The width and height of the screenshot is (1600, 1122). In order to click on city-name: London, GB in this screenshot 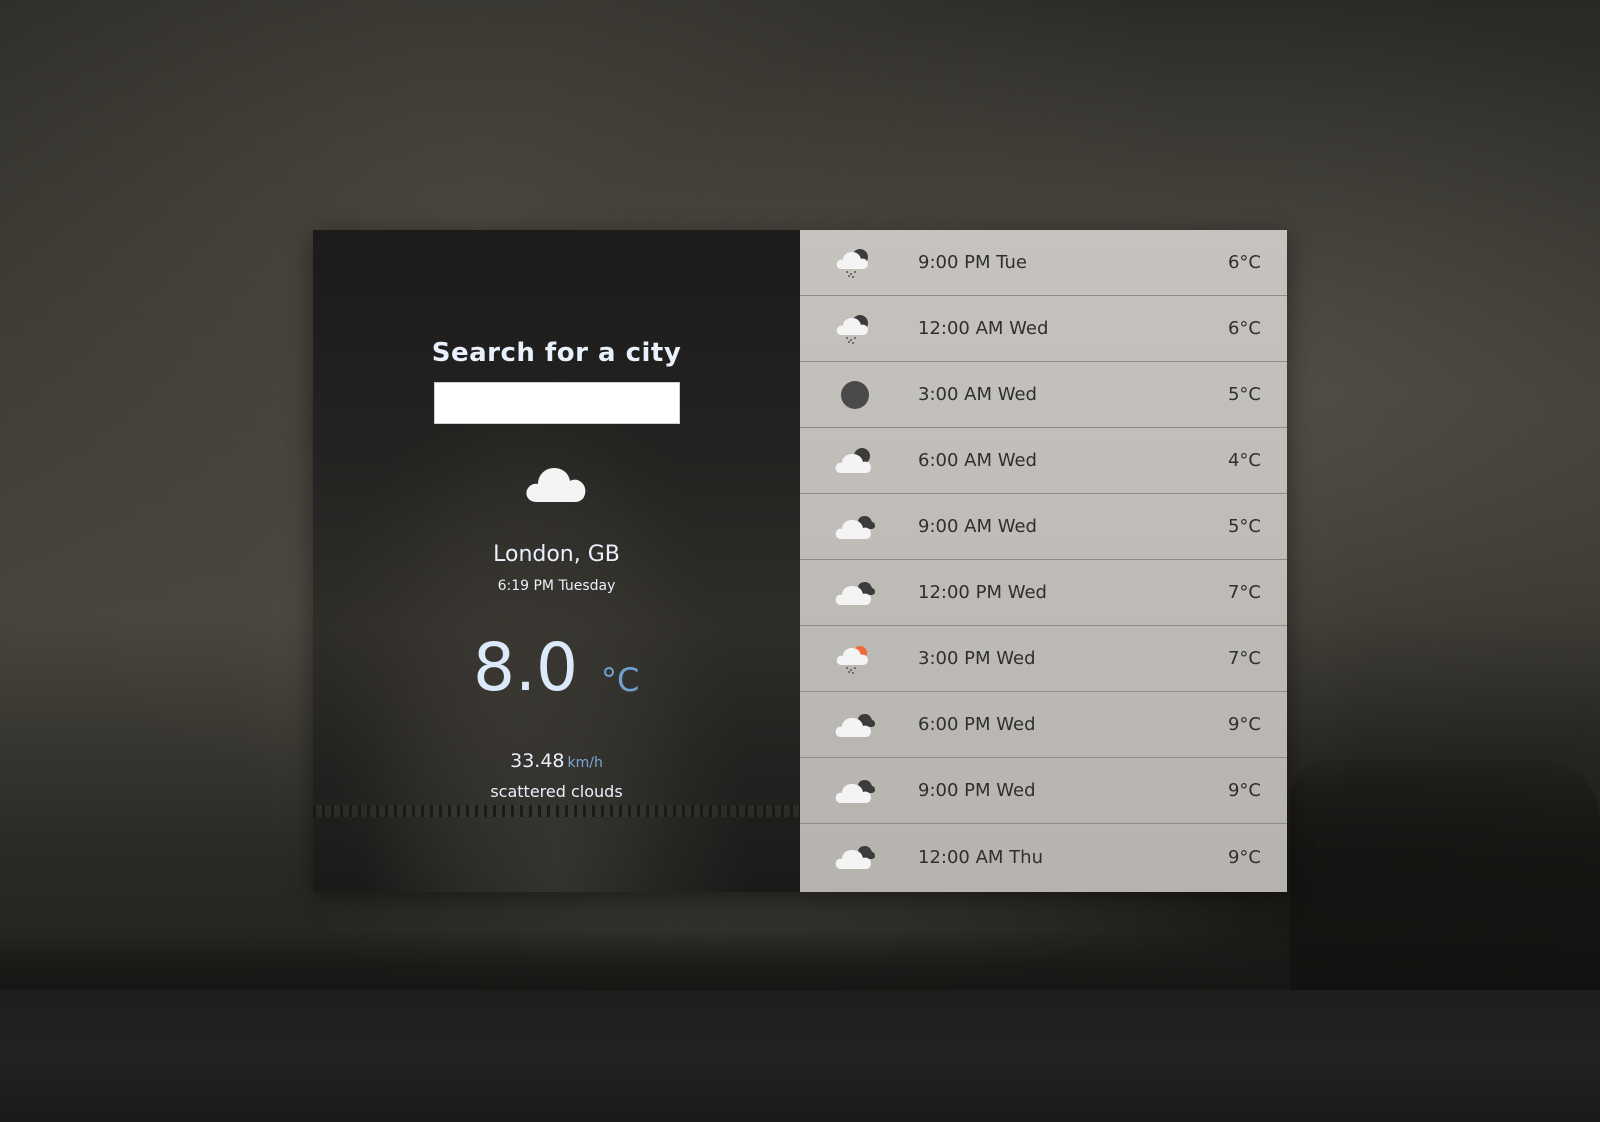, I will do `click(556, 554)`.